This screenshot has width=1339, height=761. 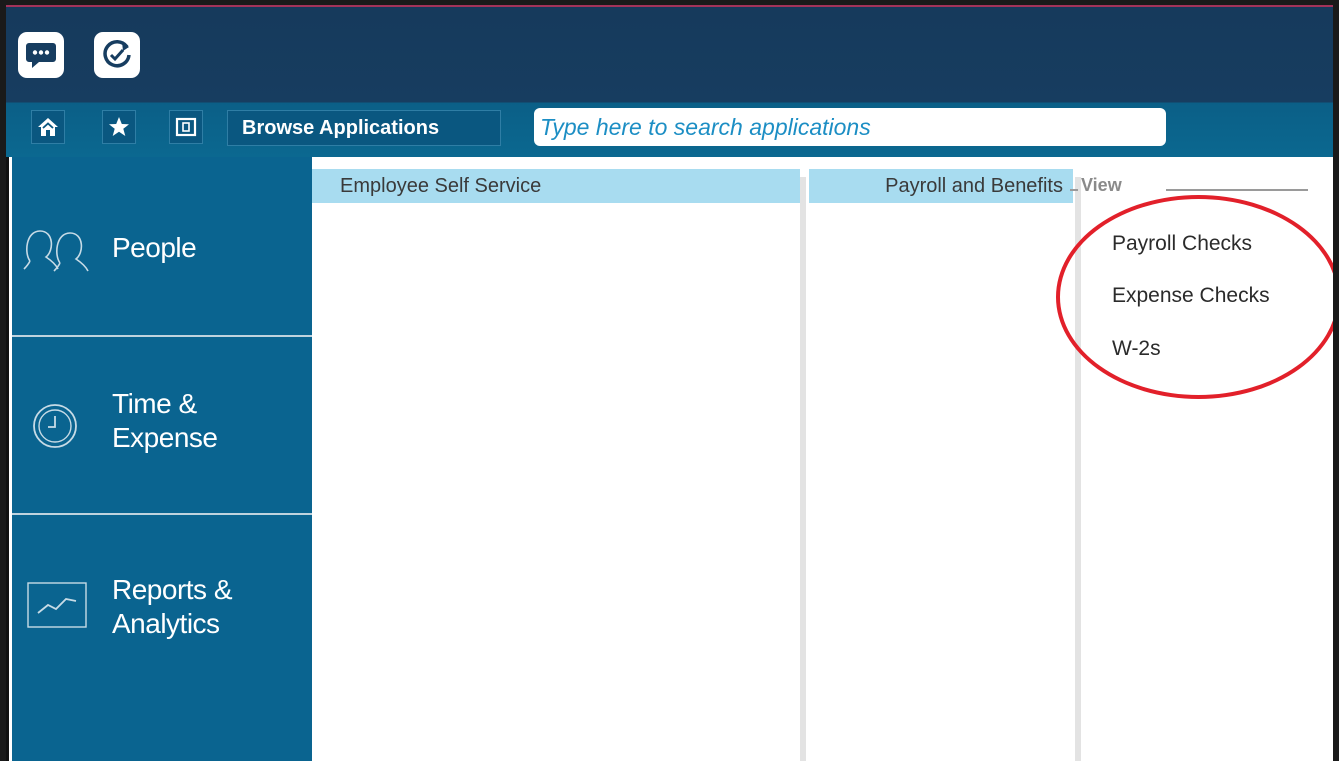 I want to click on panel-button, so click(x=186, y=127).